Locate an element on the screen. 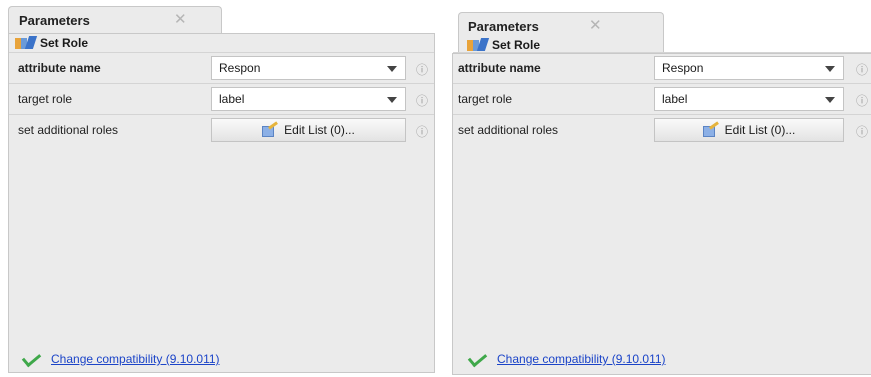 The width and height of the screenshot is (871, 377). parameters-tab: Parameters ✕ is located at coordinates (115, 20).